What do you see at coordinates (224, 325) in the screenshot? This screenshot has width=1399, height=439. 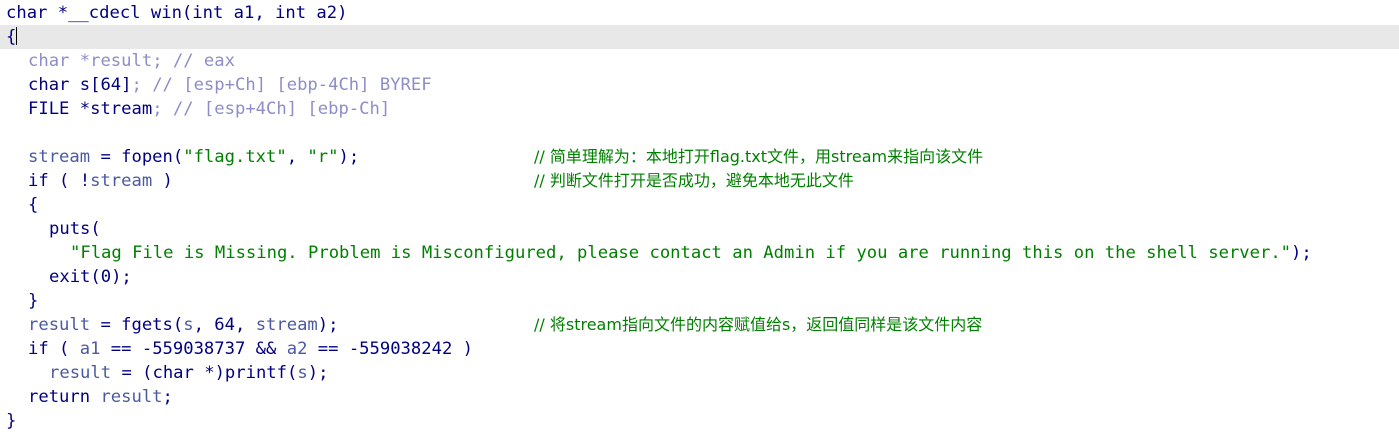 I see `fgets-args: , 64,` at bounding box center [224, 325].